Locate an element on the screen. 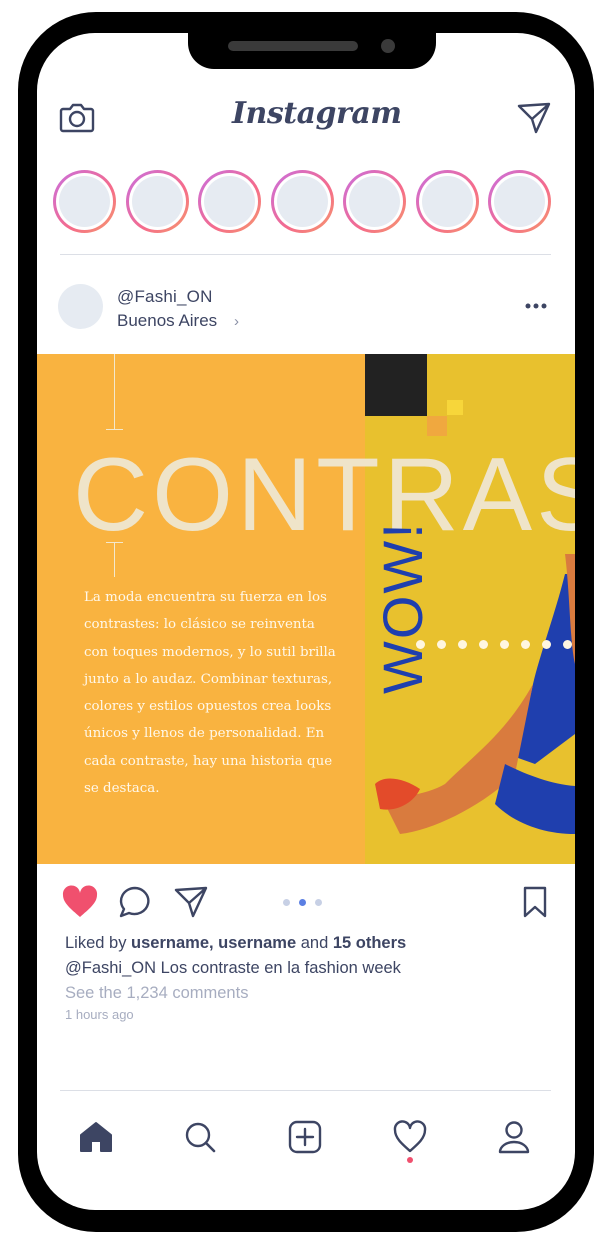 Image resolution: width=612 pixels, height=1244 pixels. dark-square is located at coordinates (396, 385).